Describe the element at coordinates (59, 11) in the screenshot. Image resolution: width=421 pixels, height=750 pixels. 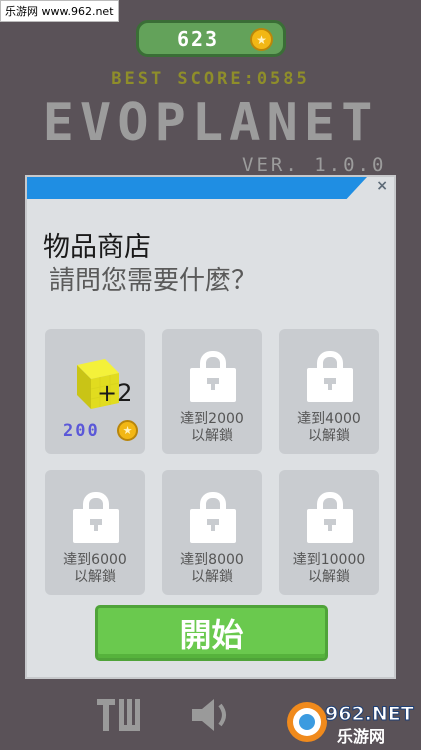
I see `site-watermark: 乐游网 www.962.net` at that location.